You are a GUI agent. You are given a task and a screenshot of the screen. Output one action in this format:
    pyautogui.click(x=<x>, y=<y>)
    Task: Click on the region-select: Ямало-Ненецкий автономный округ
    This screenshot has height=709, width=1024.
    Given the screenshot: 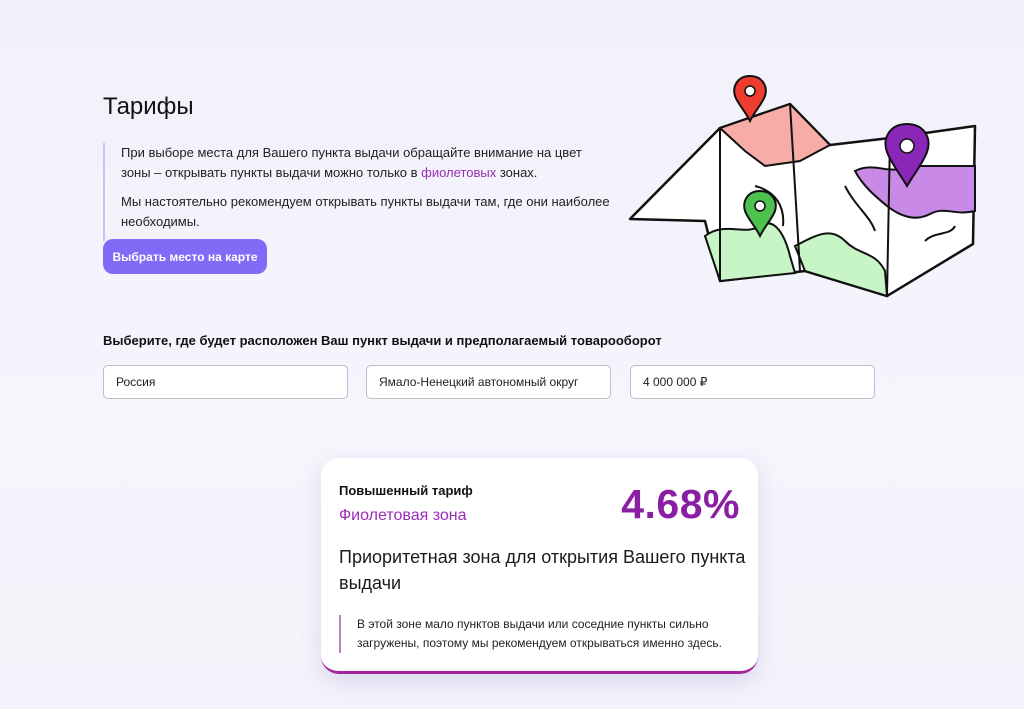 What is the action you would take?
    pyautogui.click(x=488, y=382)
    